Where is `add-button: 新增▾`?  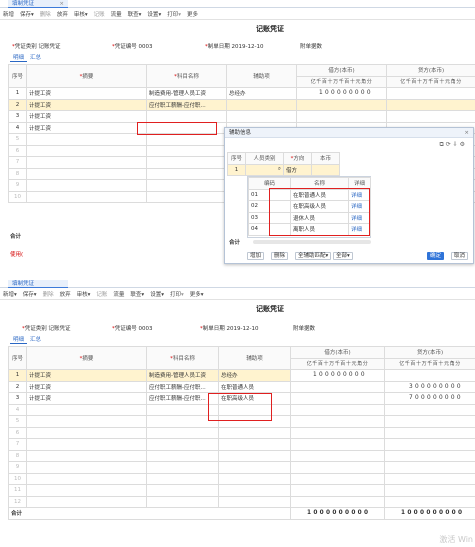
add-button: 新增▾ is located at coordinates (10, 295).